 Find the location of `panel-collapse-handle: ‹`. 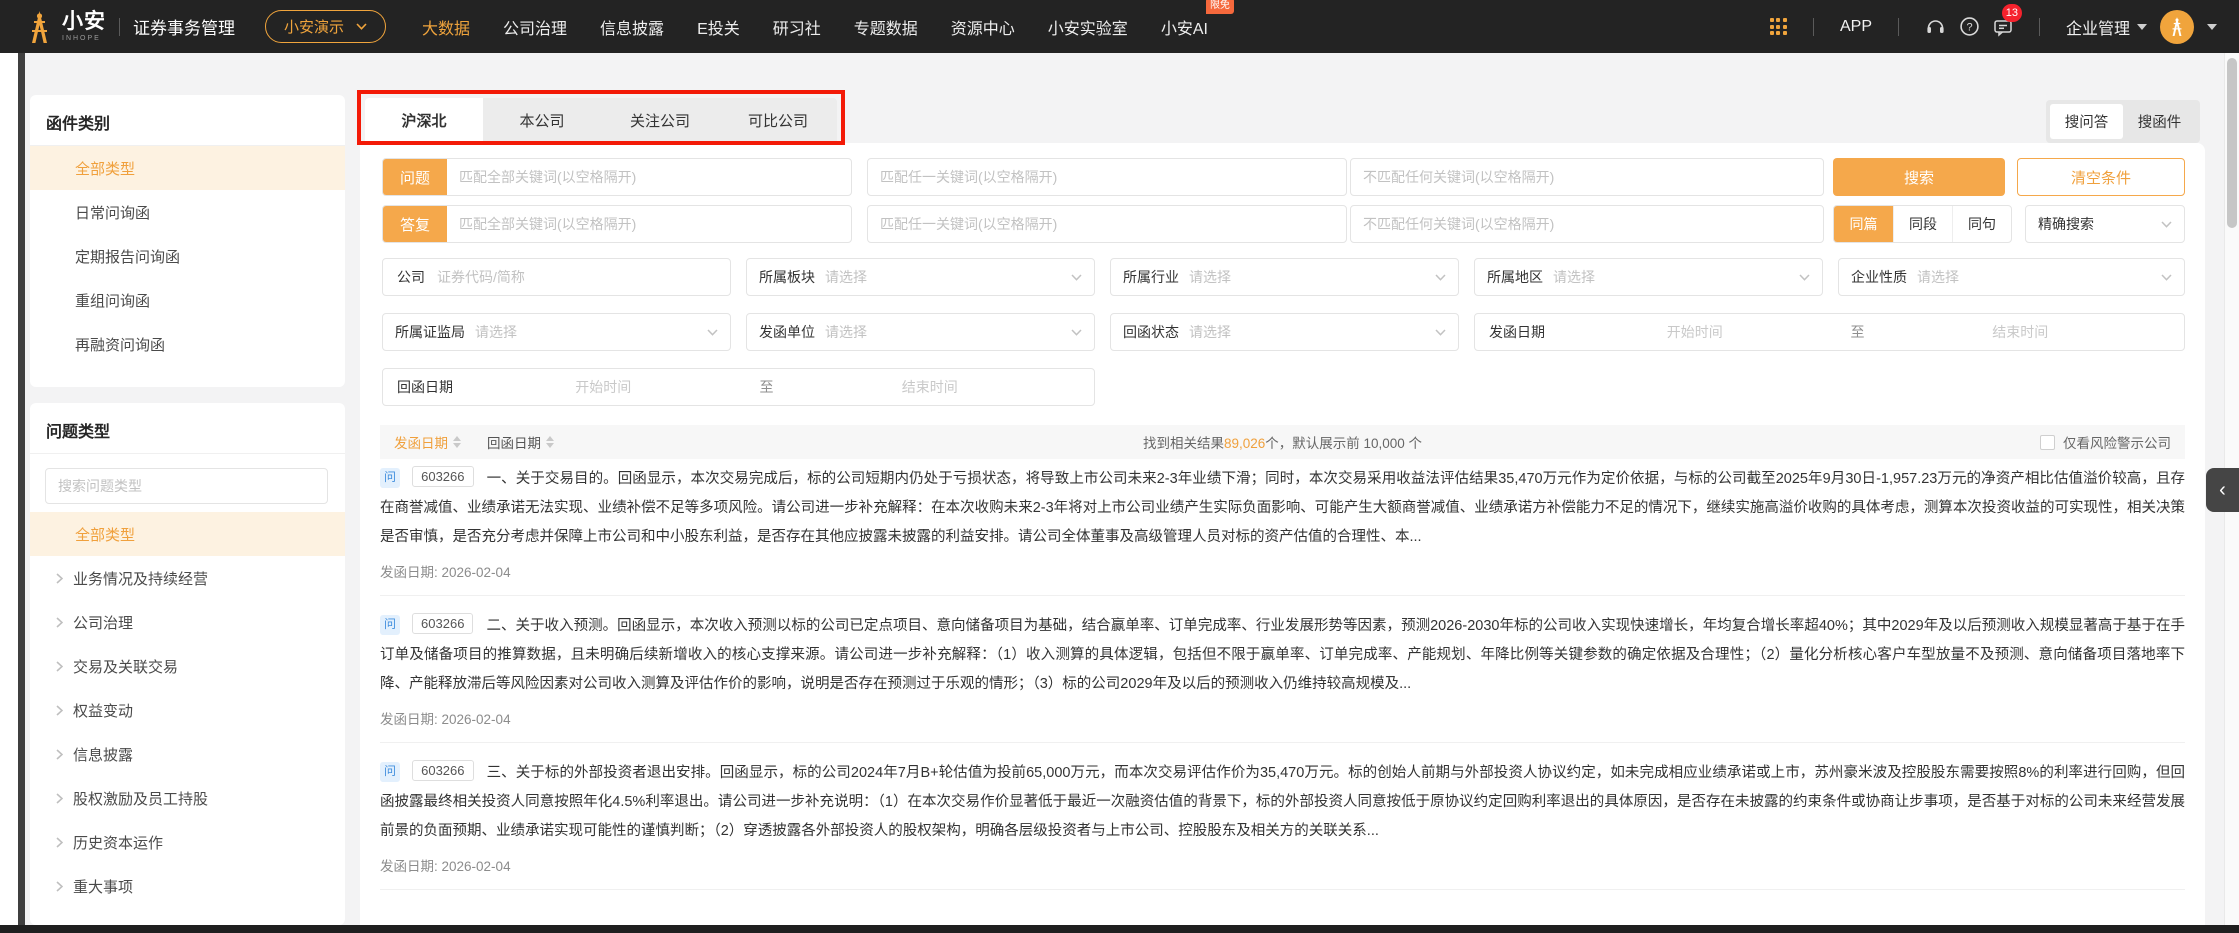

panel-collapse-handle: ‹ is located at coordinates (2222, 490).